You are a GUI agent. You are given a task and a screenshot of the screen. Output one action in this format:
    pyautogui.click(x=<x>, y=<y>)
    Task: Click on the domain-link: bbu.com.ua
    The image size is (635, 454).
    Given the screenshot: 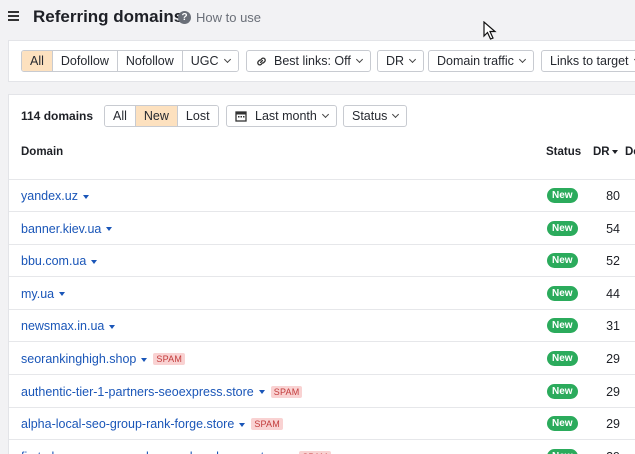 What is the action you would take?
    pyautogui.click(x=59, y=261)
    